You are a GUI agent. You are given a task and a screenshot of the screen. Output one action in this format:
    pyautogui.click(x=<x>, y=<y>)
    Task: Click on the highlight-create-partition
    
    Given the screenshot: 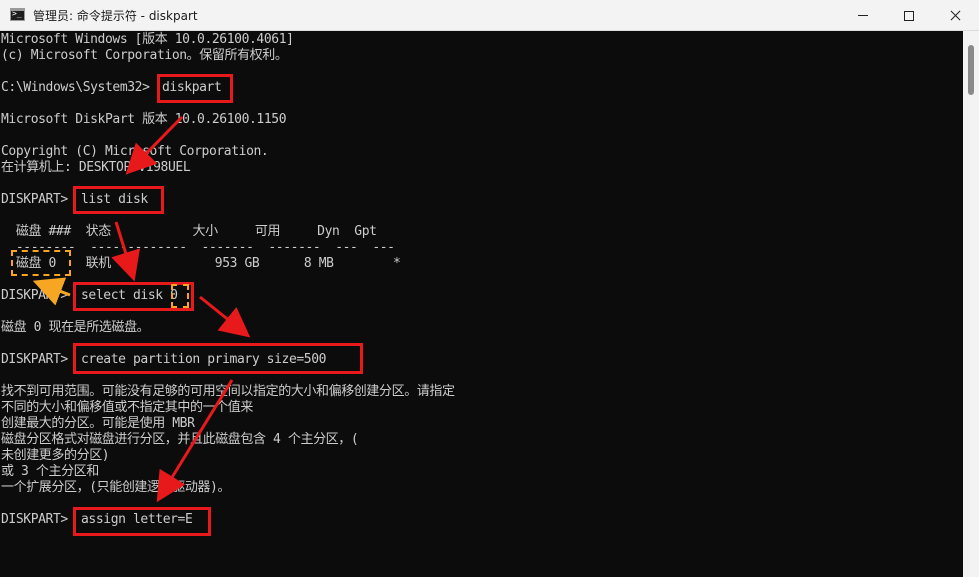 What is the action you would take?
    pyautogui.click(x=218, y=358)
    